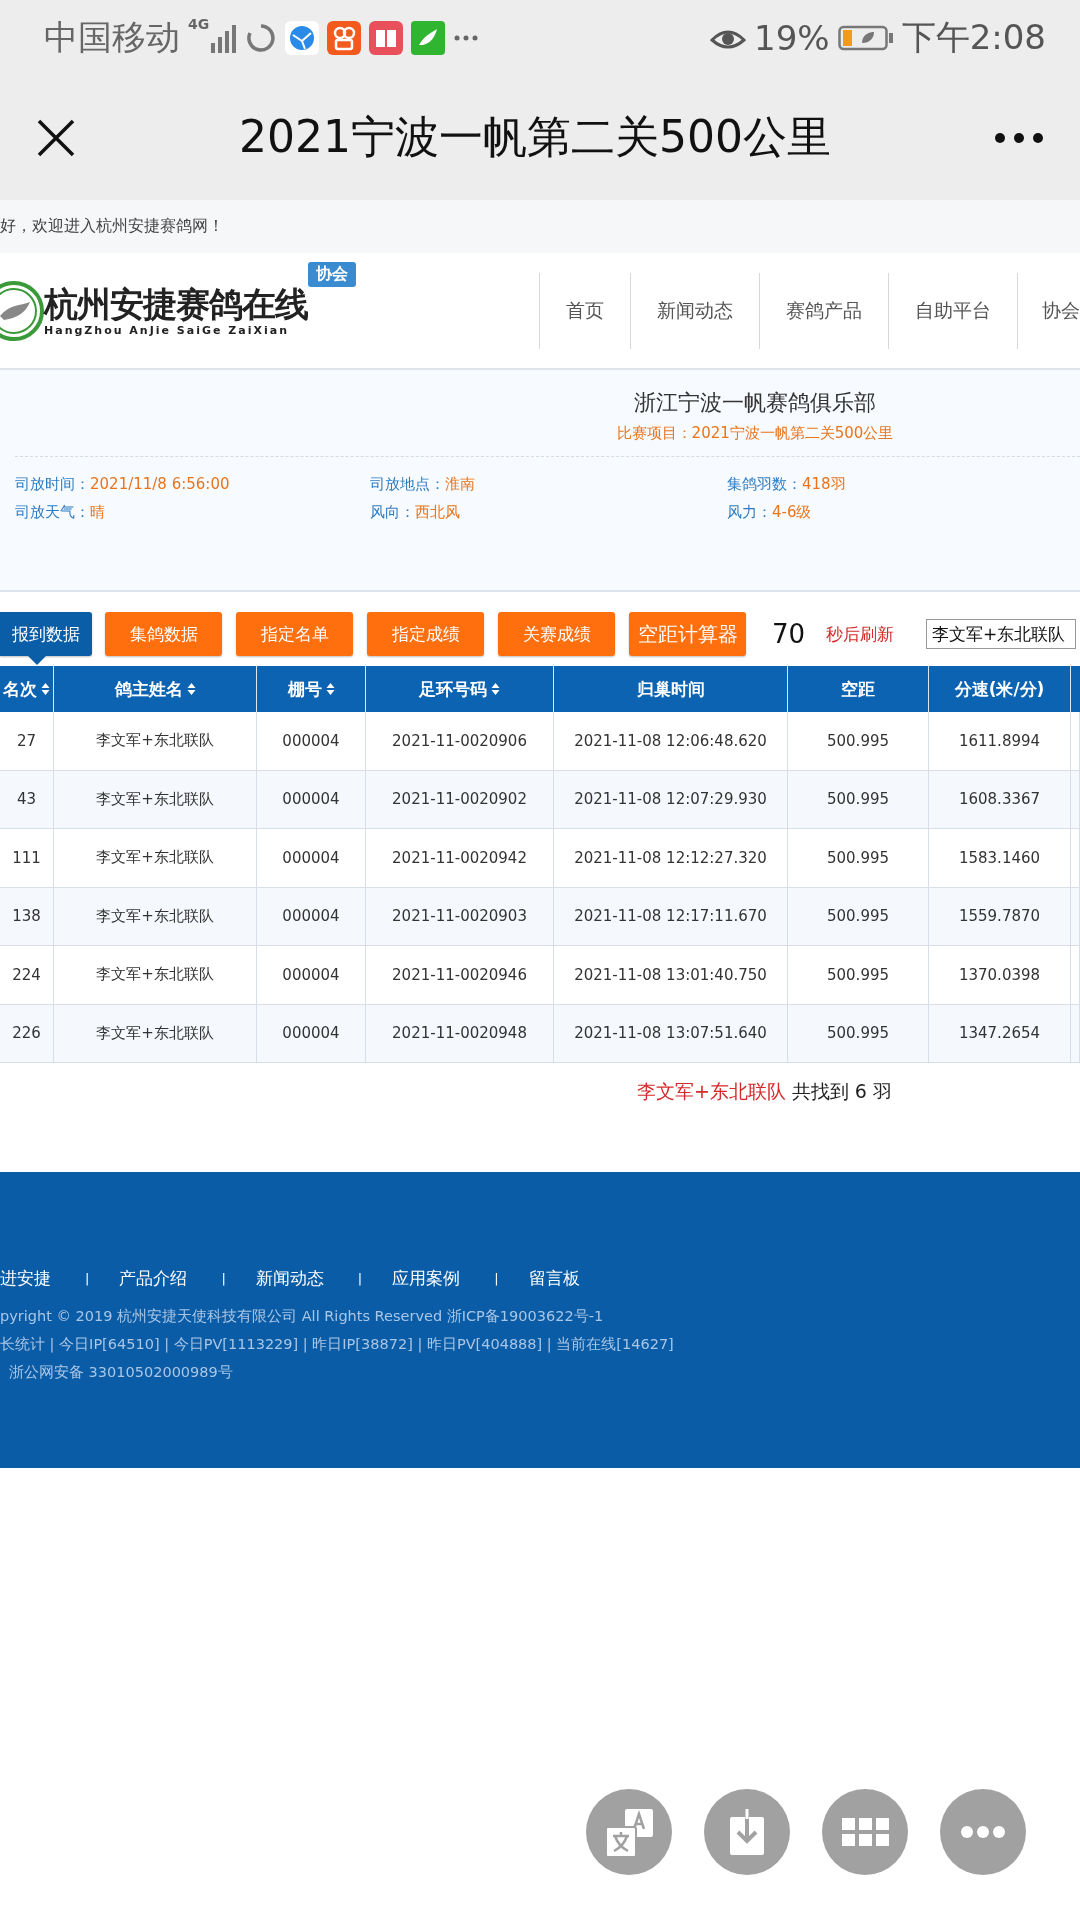  I want to click on footer-link: 新闻动态, so click(289, 1278).